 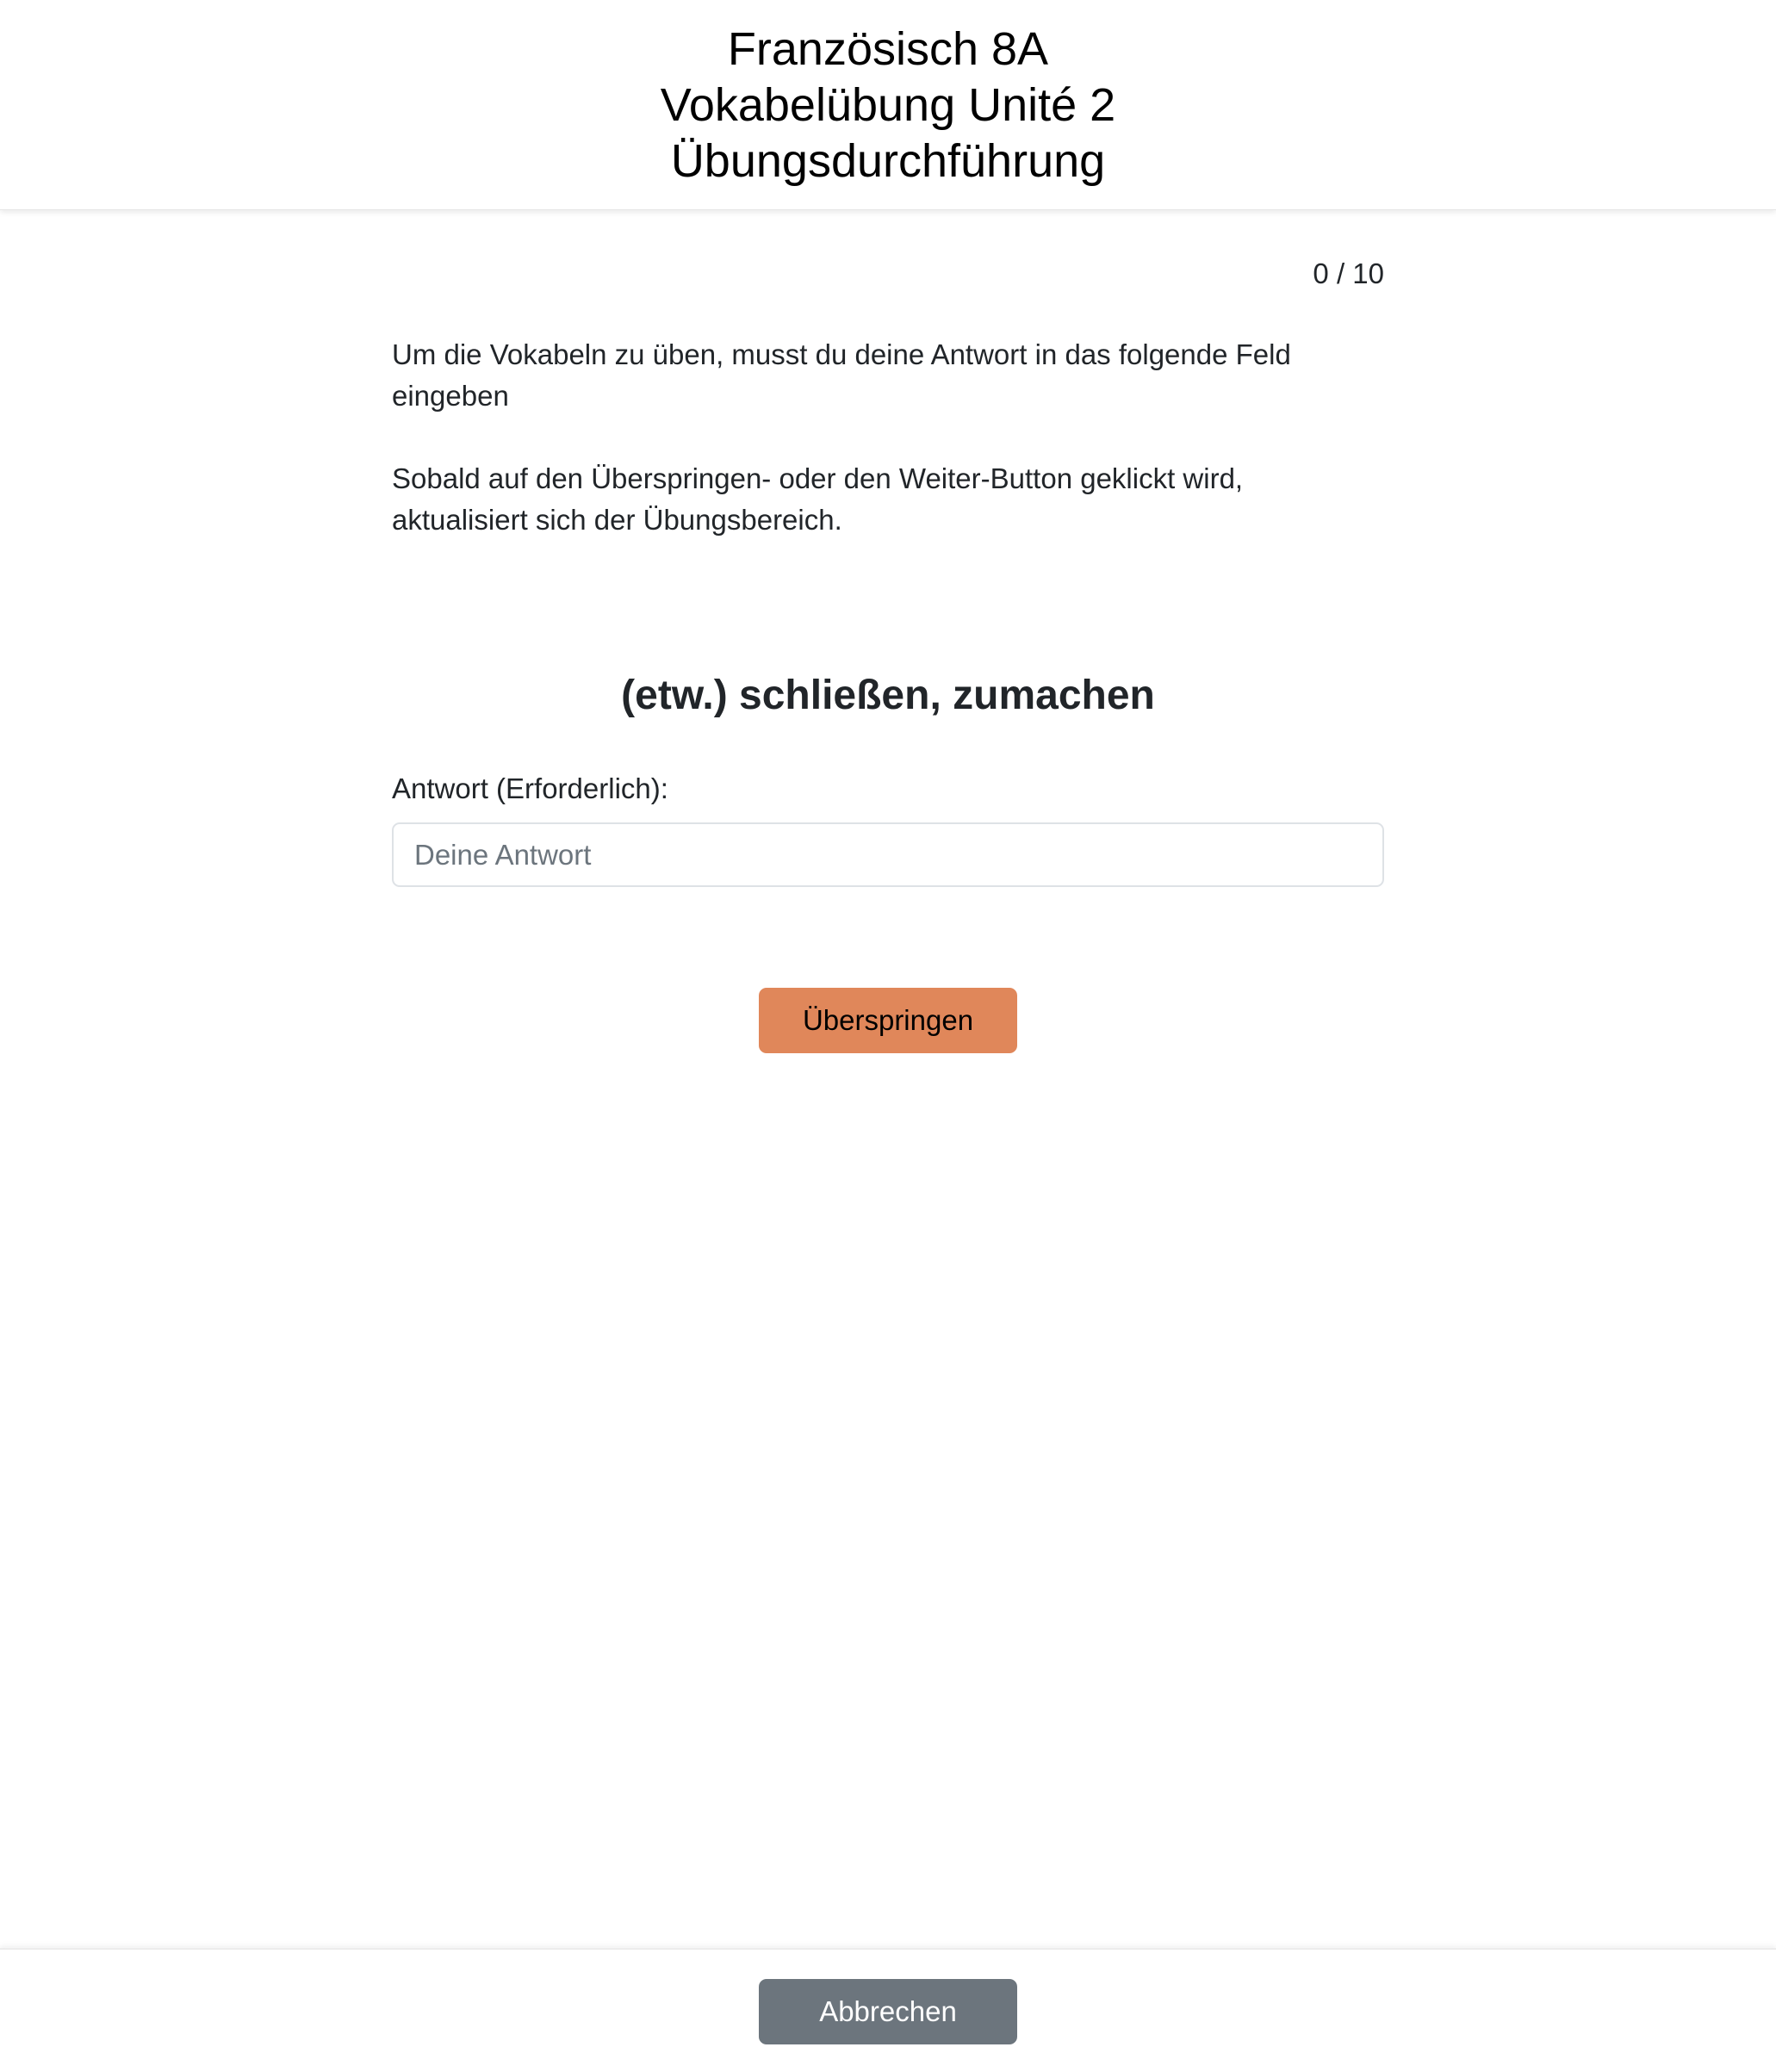 I want to click on mode-title: Übungsdurchführung, so click(x=888, y=161).